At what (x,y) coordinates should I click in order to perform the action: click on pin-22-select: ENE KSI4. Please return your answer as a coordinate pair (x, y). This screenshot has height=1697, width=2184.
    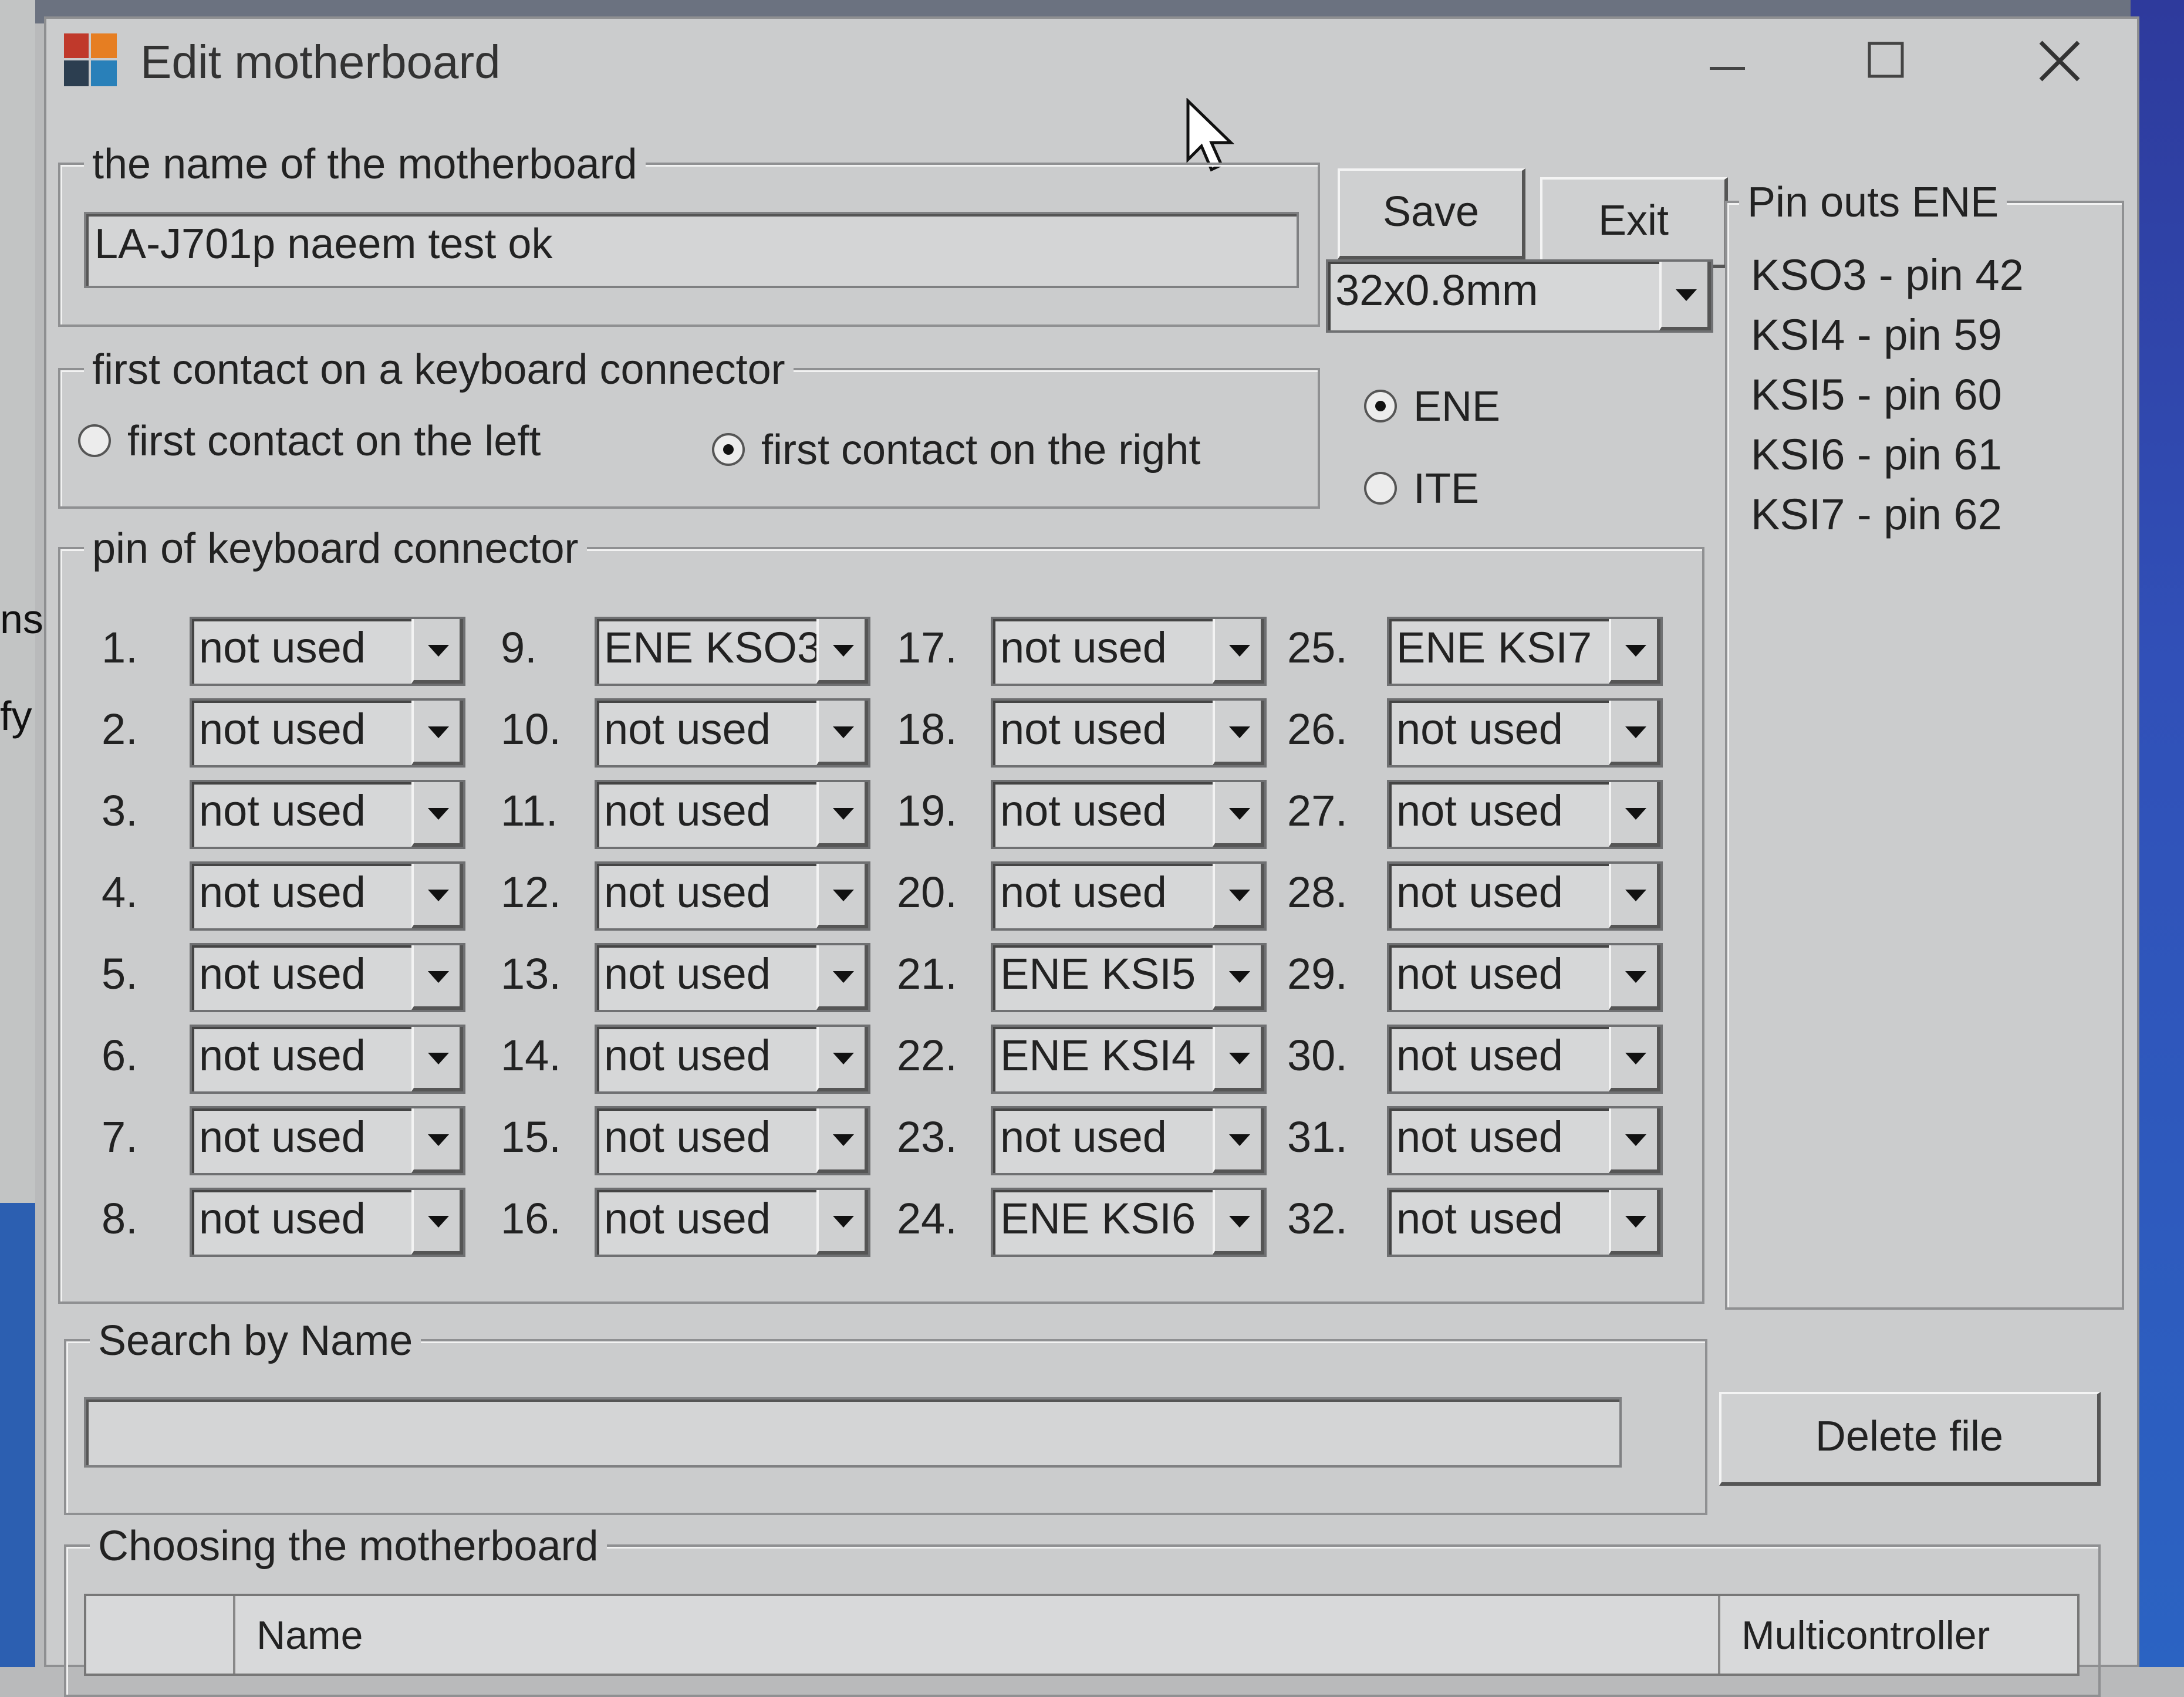
    Looking at the image, I should click on (1129, 1059).